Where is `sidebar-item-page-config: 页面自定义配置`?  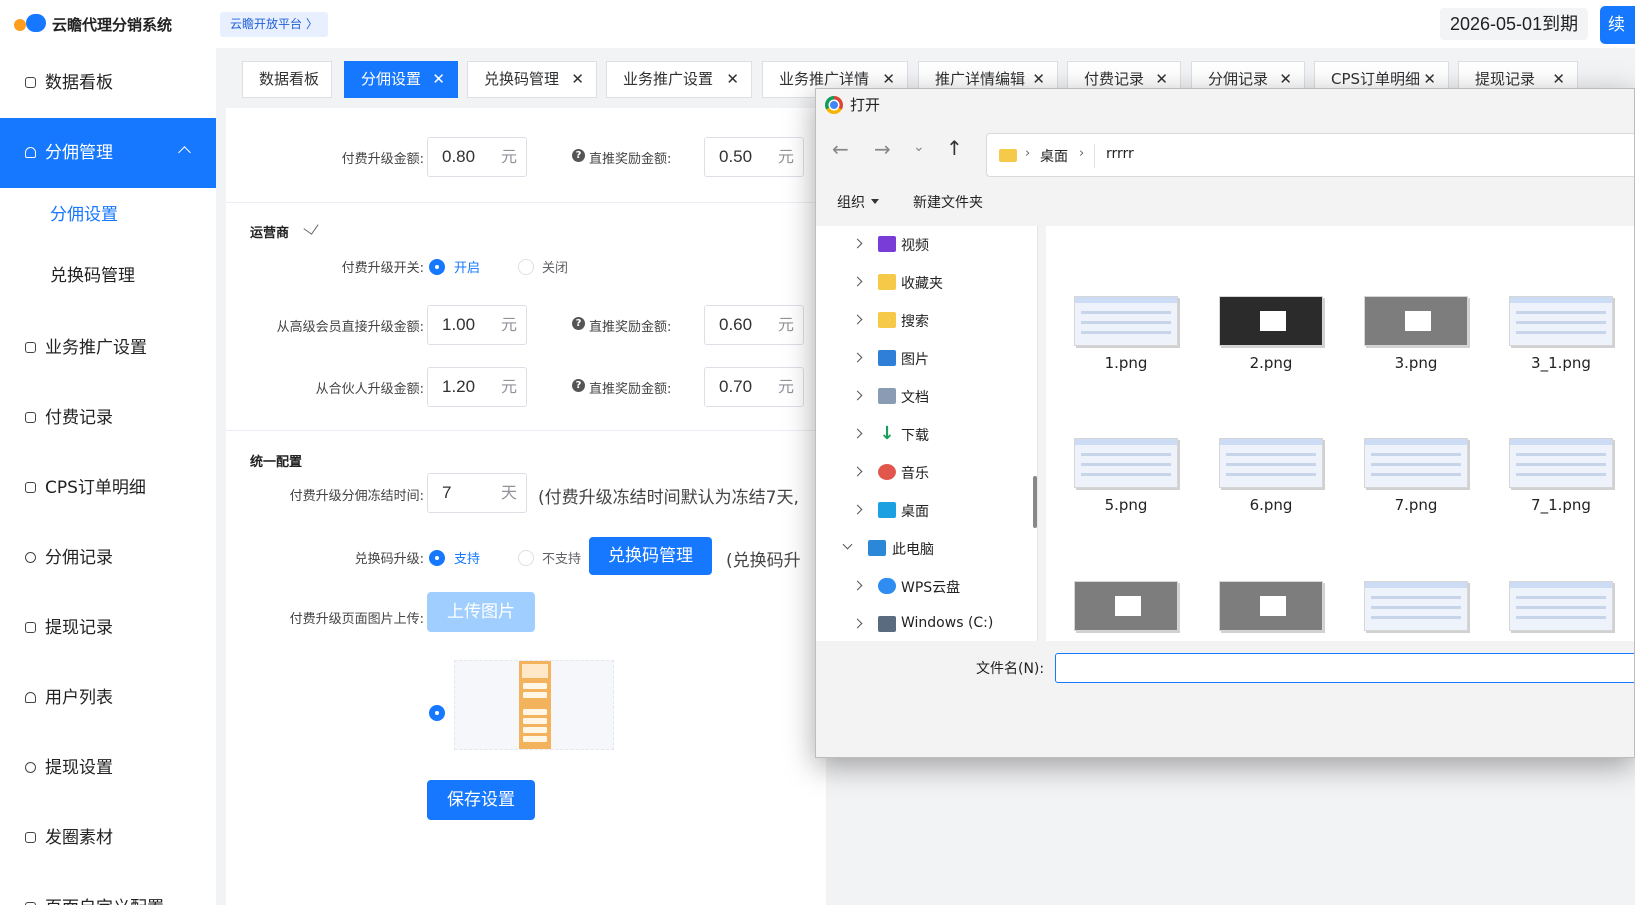
sidebar-item-page-config: 页面自定义配置 is located at coordinates (108, 889).